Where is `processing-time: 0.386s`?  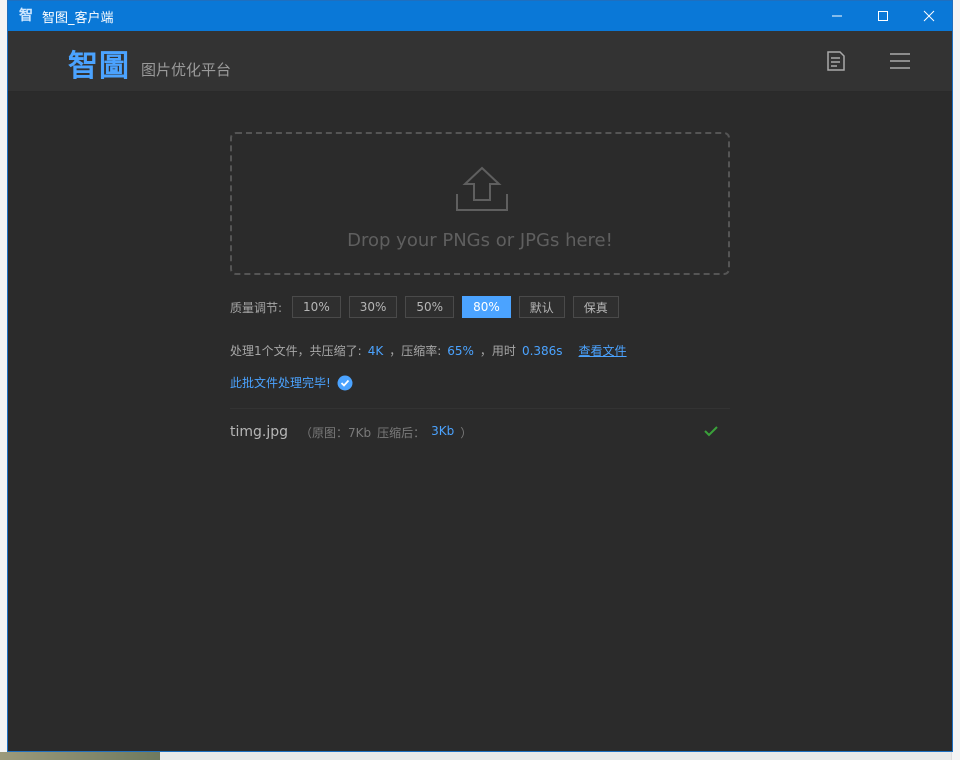
processing-time: 0.386s is located at coordinates (542, 350).